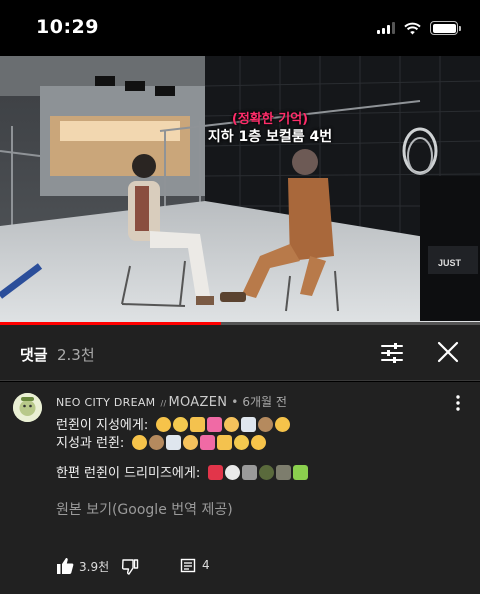  I want to click on close-icon, so click(448, 352).